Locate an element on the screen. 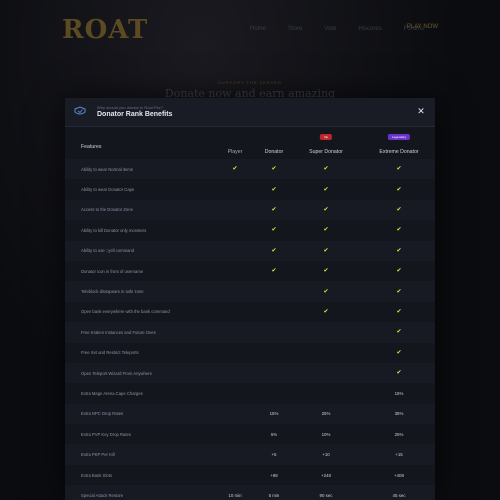 The width and height of the screenshot is (500, 500). feature-label: Open Teleport Wizard From Anywhere is located at coordinates (116, 373).